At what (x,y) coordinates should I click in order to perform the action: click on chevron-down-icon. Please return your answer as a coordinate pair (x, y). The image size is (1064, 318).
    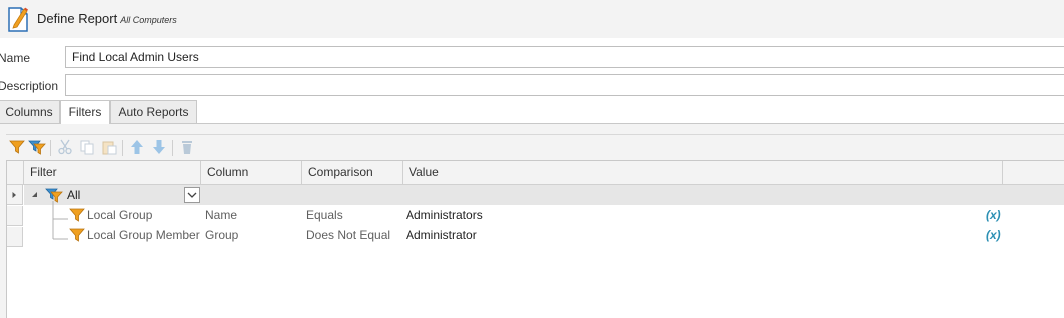
    Looking at the image, I should click on (192, 195).